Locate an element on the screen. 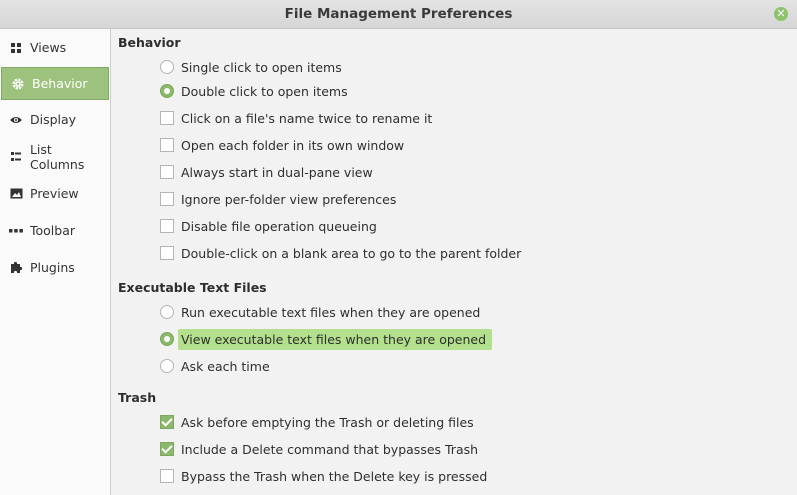  section-heading-behavior: Behavior is located at coordinates (149, 42).